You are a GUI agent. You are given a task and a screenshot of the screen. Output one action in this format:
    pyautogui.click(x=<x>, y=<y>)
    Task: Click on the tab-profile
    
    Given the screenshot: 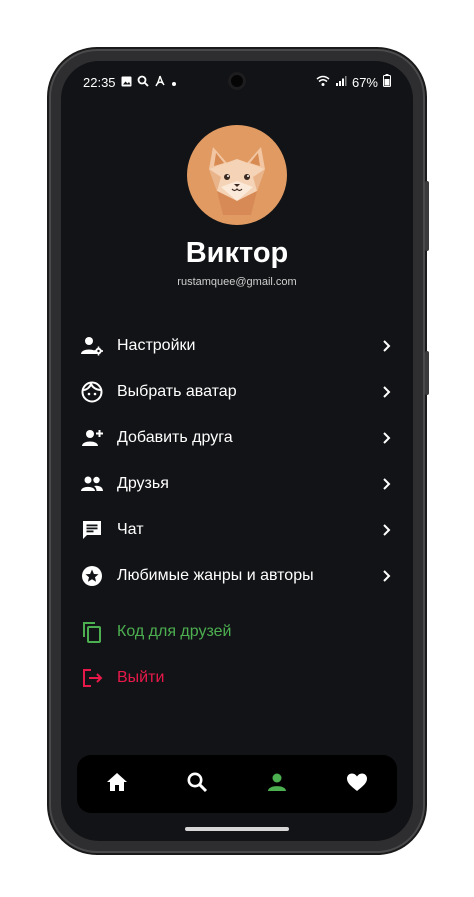 What is the action you would take?
    pyautogui.click(x=277, y=784)
    